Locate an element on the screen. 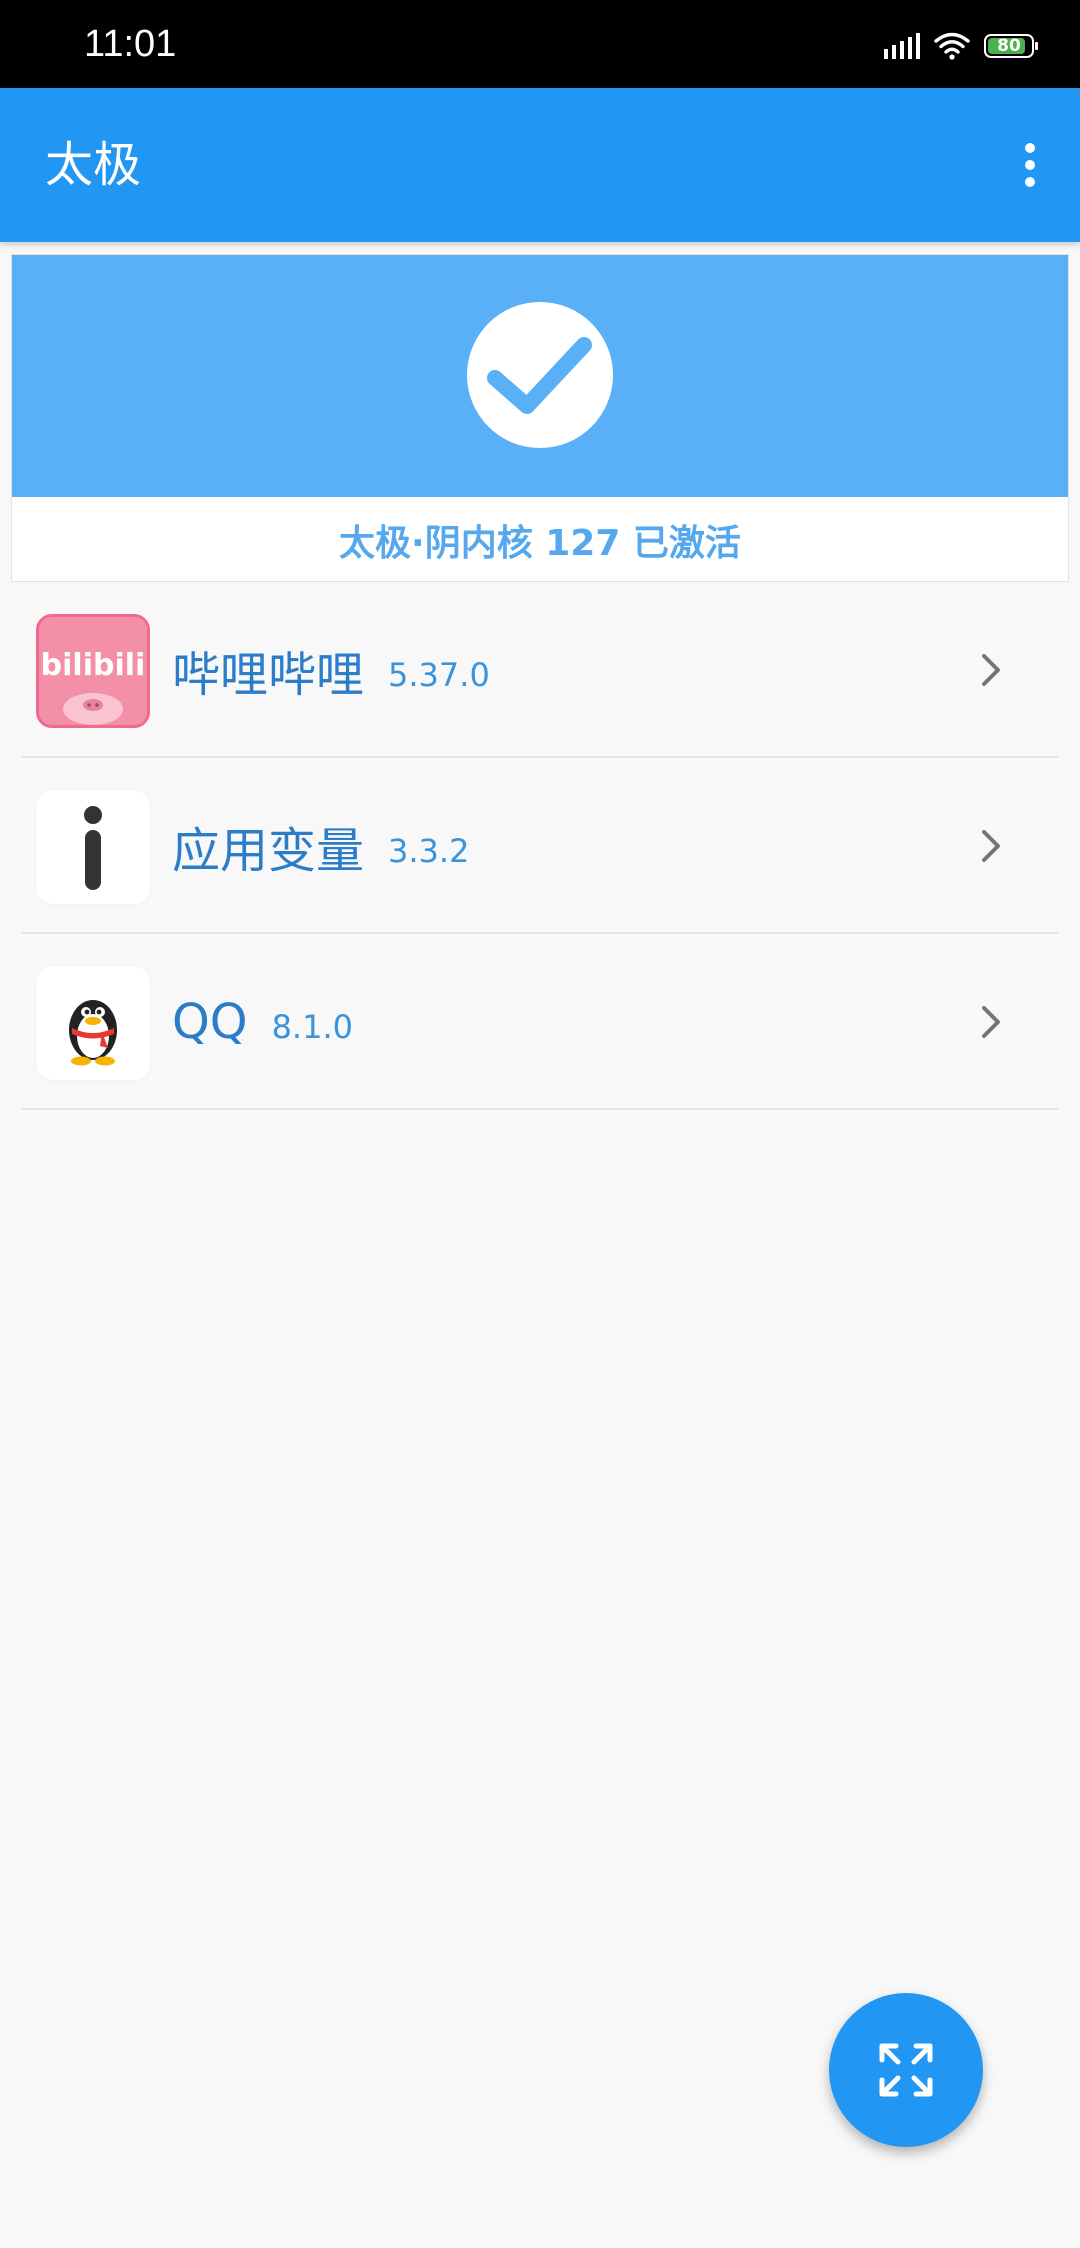 This screenshot has width=1080, height=2248. info-app-icon is located at coordinates (93, 847).